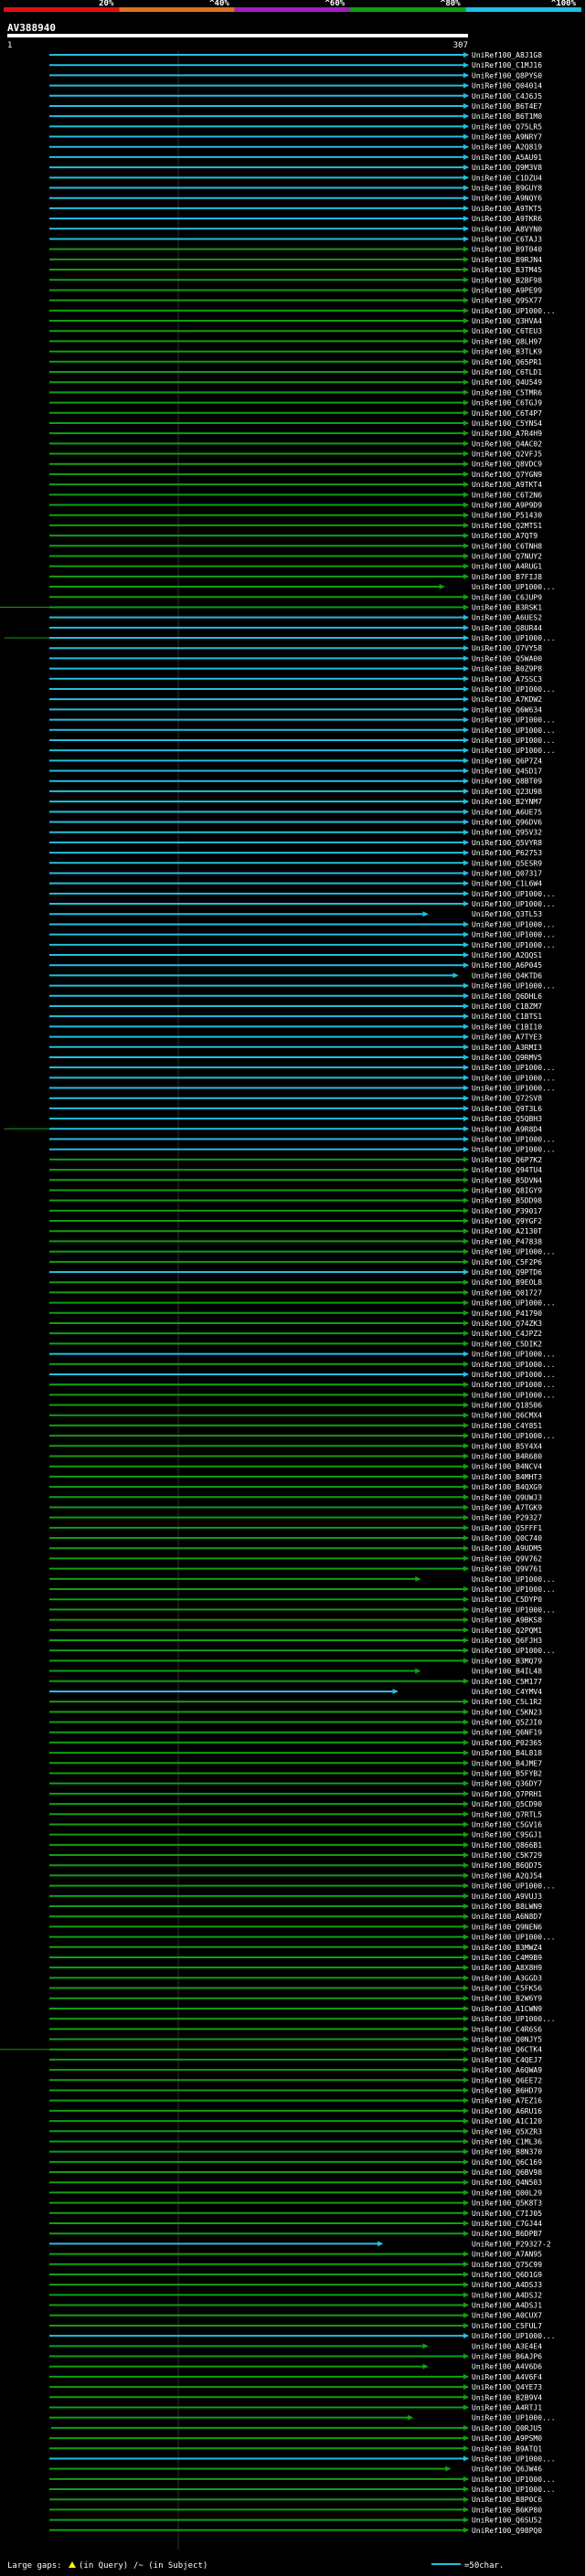 This screenshot has height=2576, width=585. I want to click on alignment-label: UniRef100_Q6BV98, so click(507, 2172).